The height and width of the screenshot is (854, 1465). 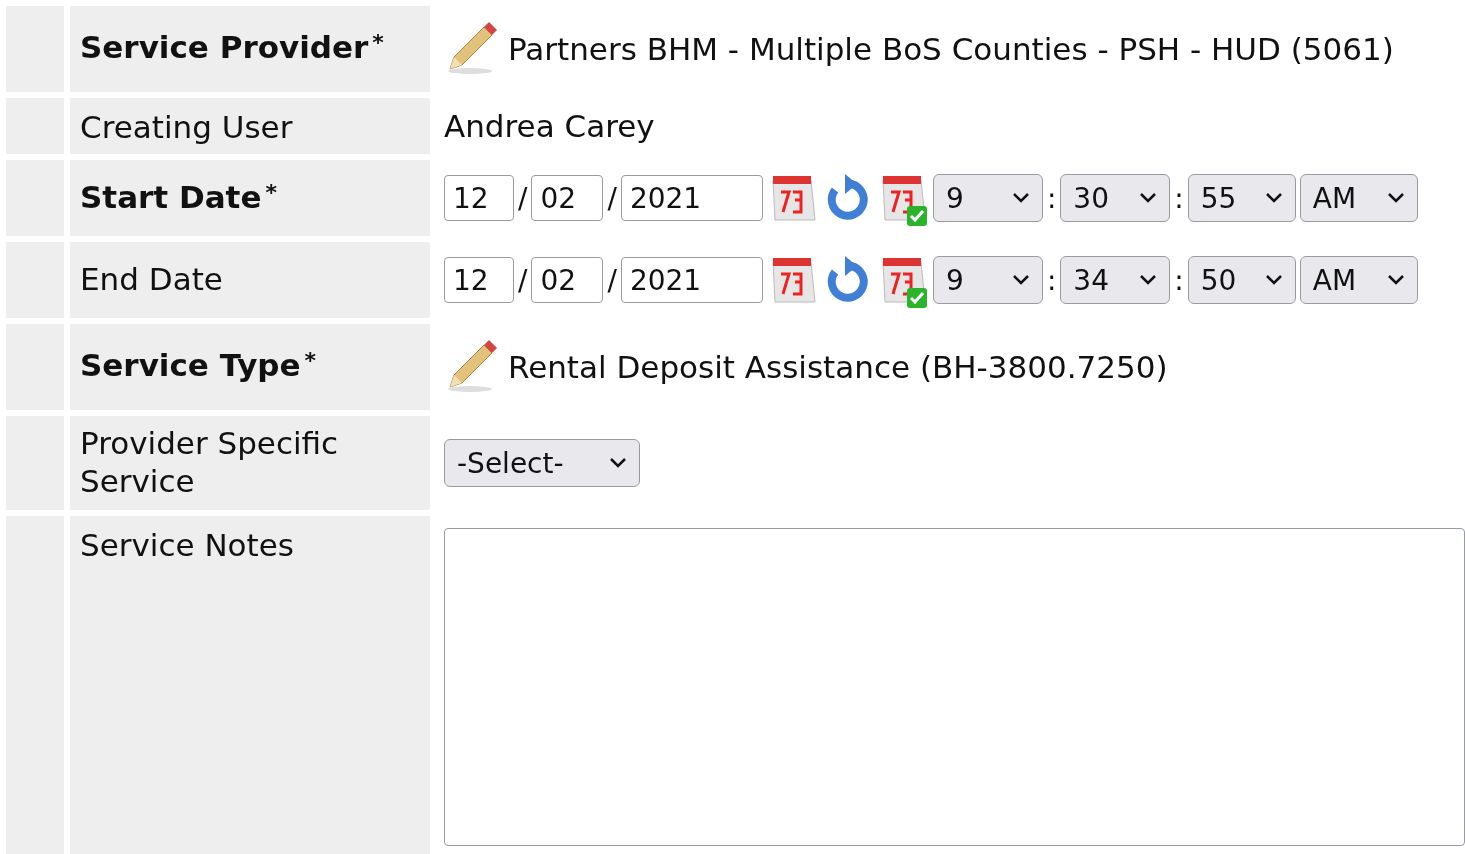 I want to click on service-select: -Select-, so click(x=542, y=463).